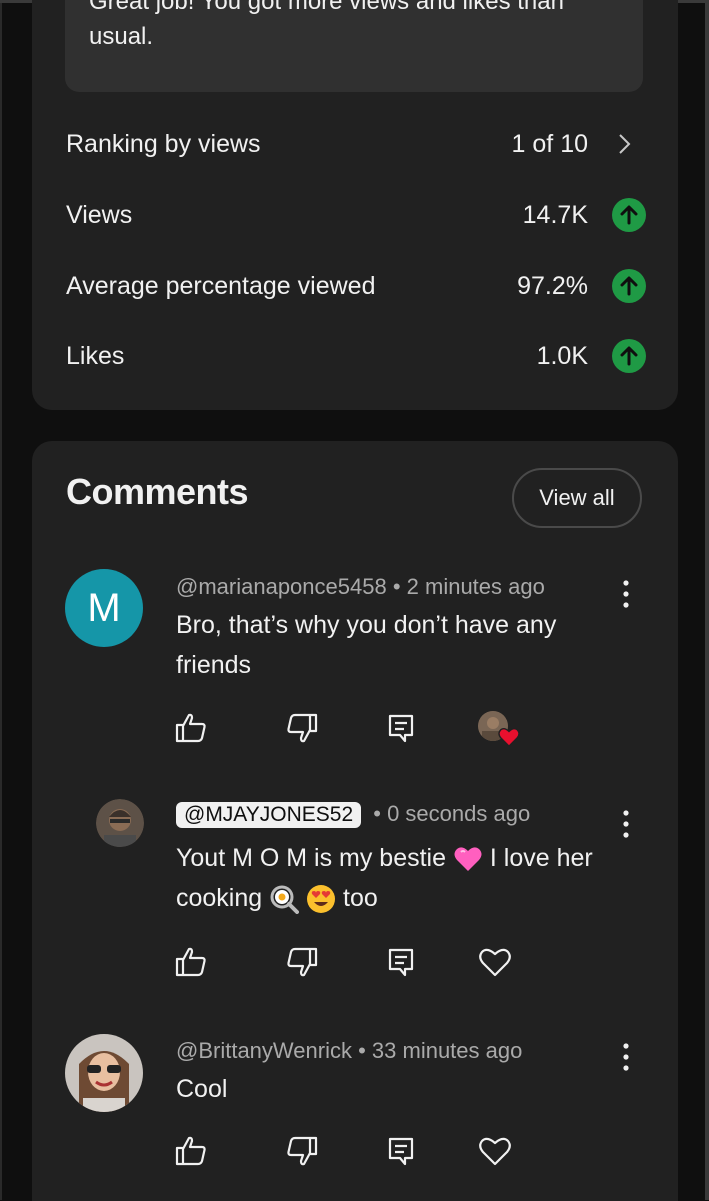 Image resolution: width=709 pixels, height=1201 pixels. Describe the element at coordinates (269, 815) in the screenshot. I see `comment-handle: @MJAYJONES52` at that location.